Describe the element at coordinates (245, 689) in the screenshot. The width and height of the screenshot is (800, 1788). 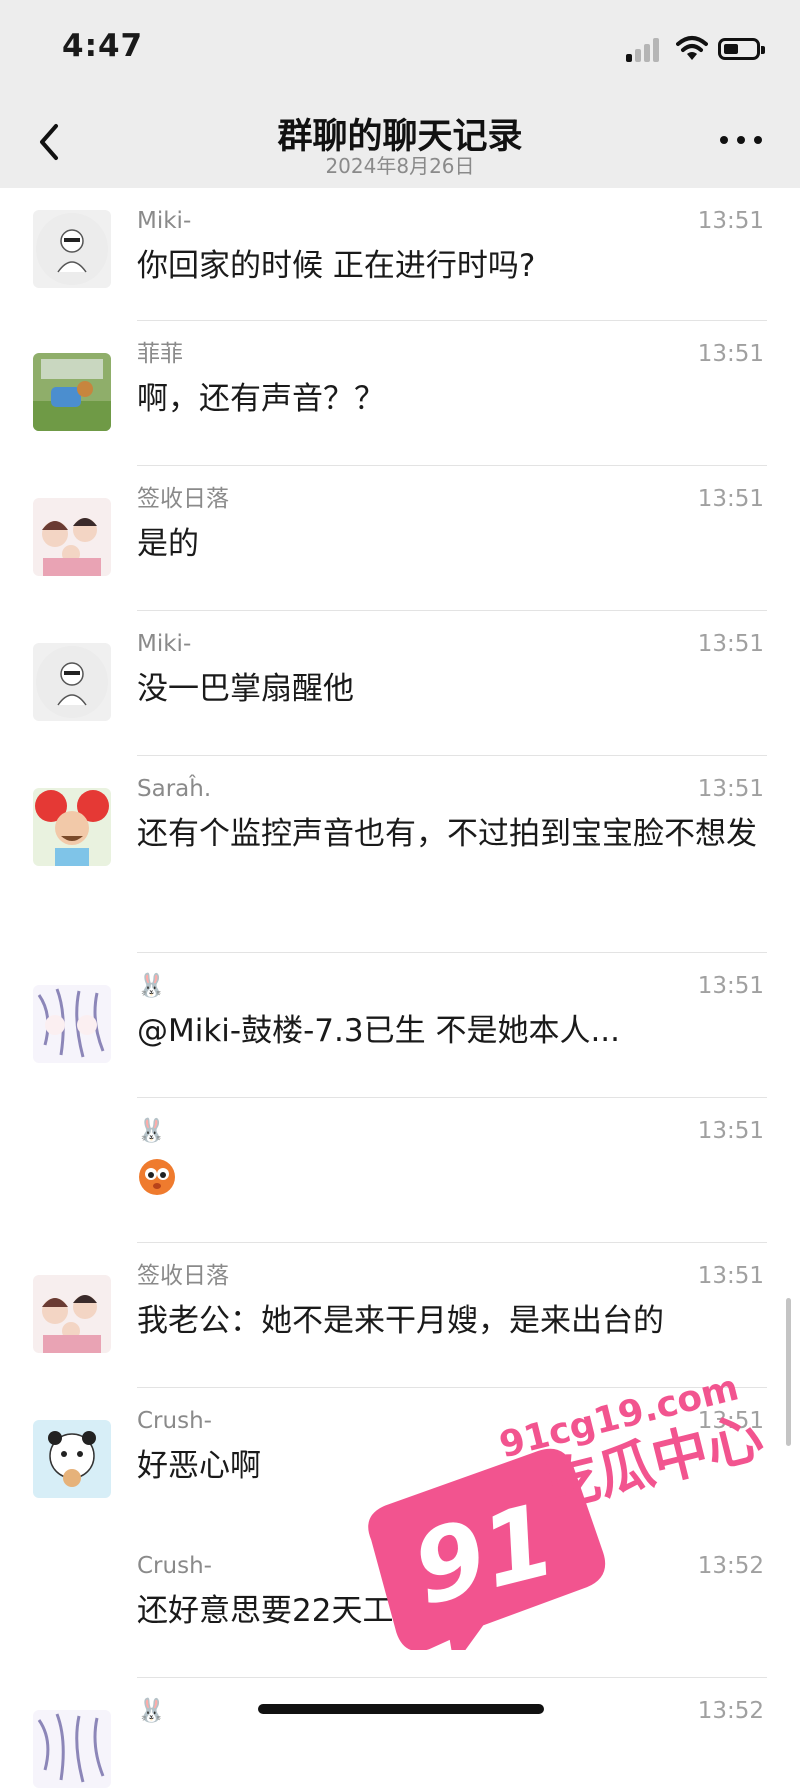
I see `message-text: 没一巴掌扇醒他` at that location.